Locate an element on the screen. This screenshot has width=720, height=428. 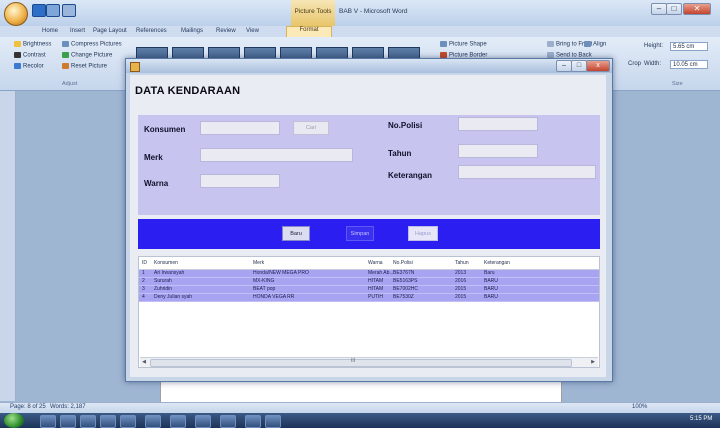
tab-references: References is located at coordinates (151, 31).